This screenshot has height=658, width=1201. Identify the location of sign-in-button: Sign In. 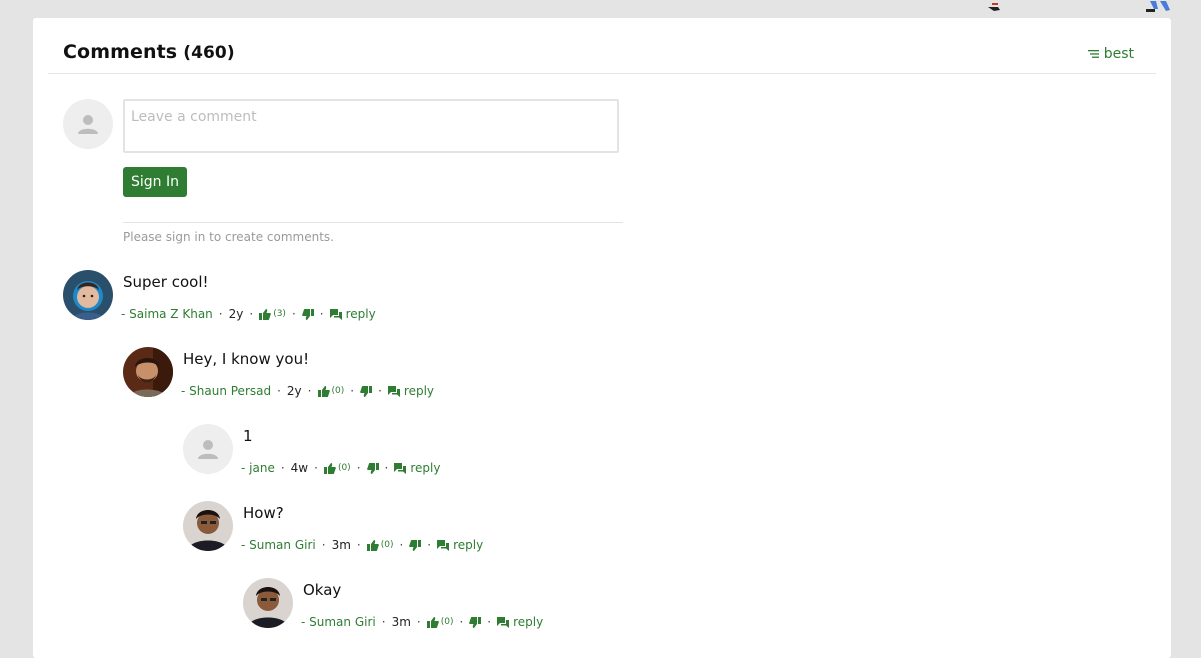
(155, 182).